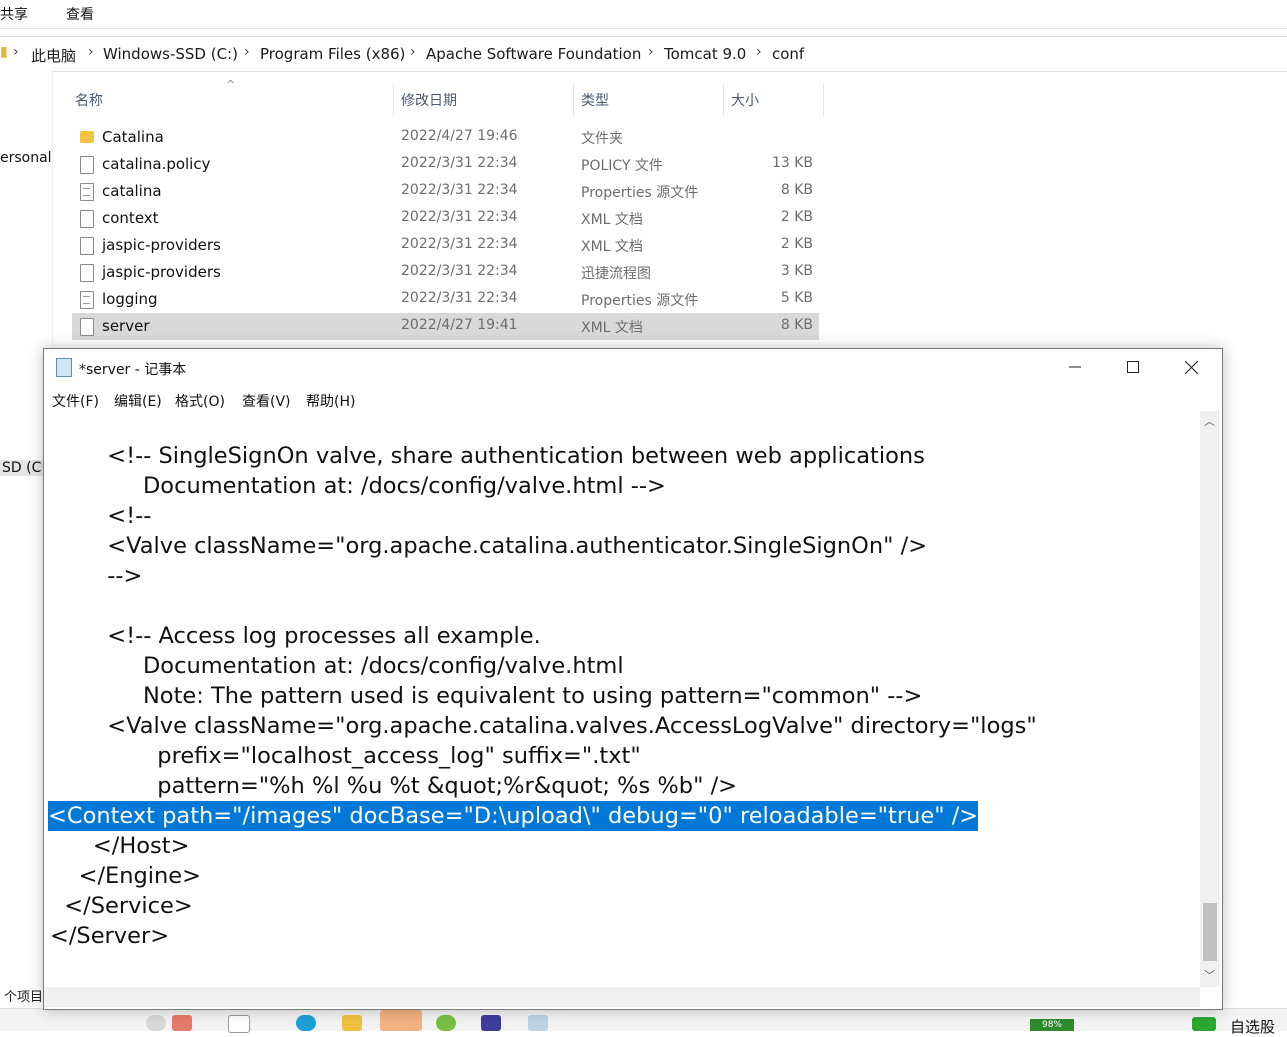 Image resolution: width=1287 pixels, height=1037 pixels. Describe the element at coordinates (622, 166) in the screenshot. I see `file-type: POLICY 文件` at that location.